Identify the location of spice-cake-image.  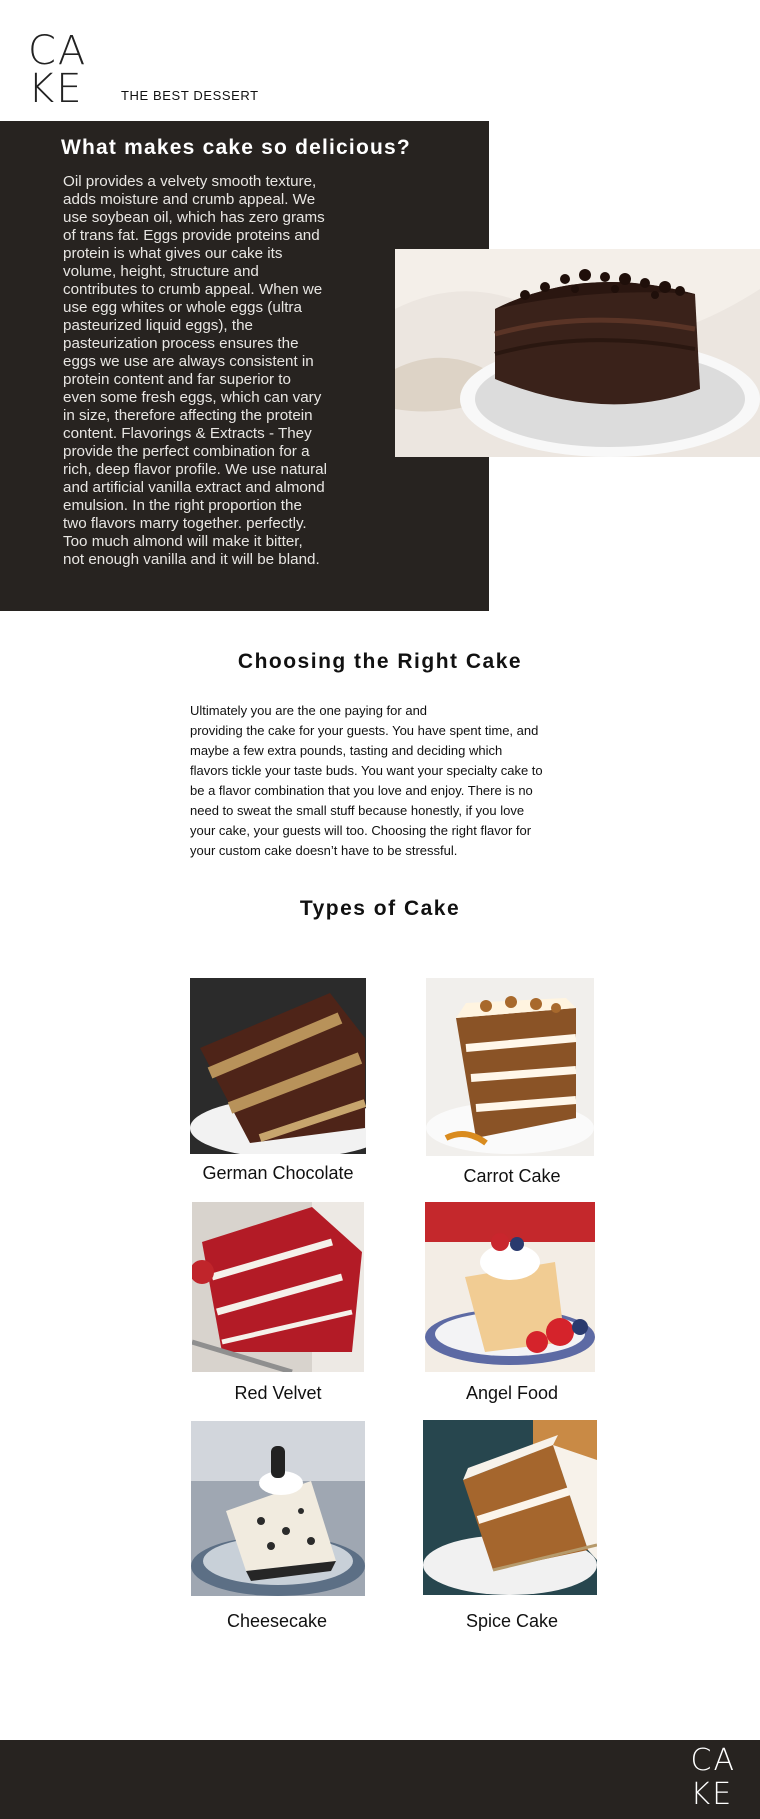
(510, 1507).